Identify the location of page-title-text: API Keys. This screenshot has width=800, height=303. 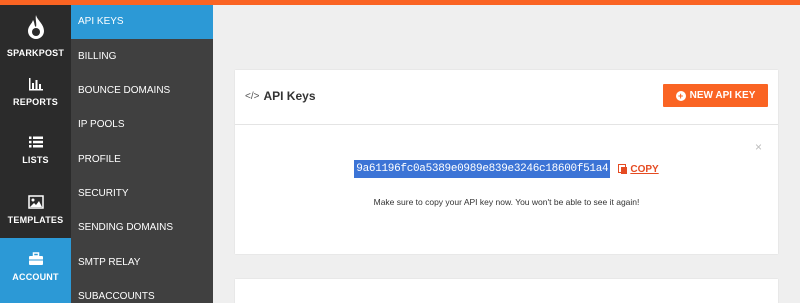
(289, 96).